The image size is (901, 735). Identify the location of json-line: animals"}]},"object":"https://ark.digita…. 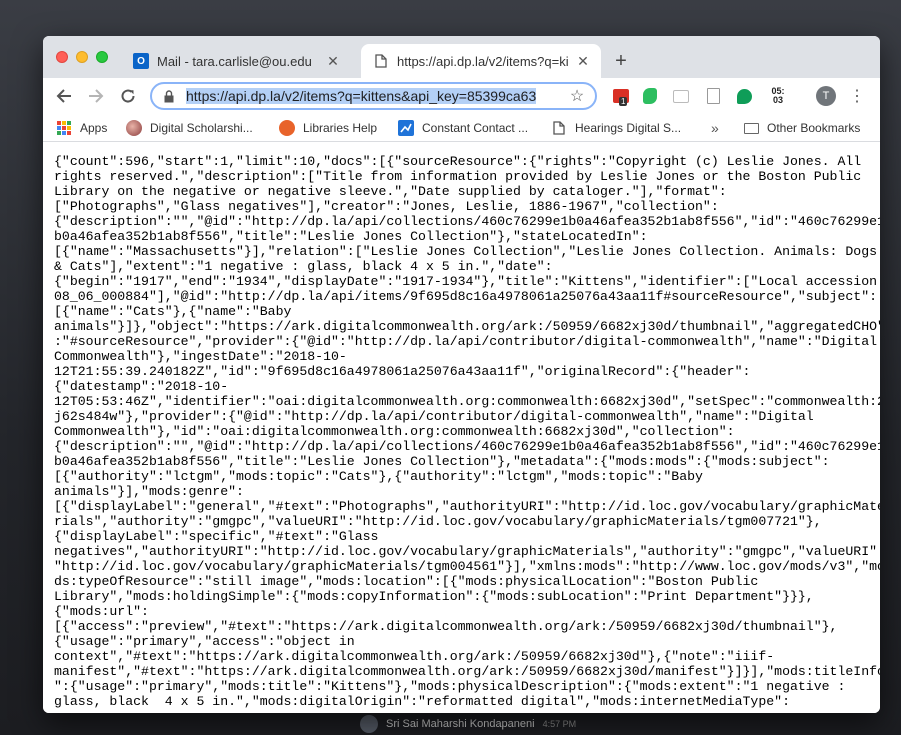
(467, 326).